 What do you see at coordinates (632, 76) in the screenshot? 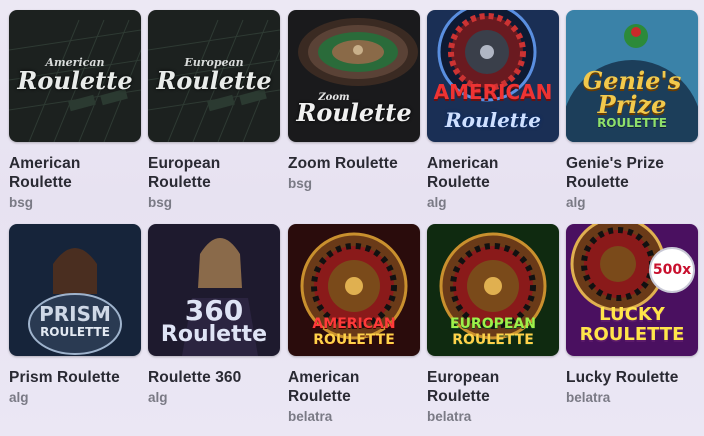
I see `game-thumbnail: Genie's Prize ROULETTE` at bounding box center [632, 76].